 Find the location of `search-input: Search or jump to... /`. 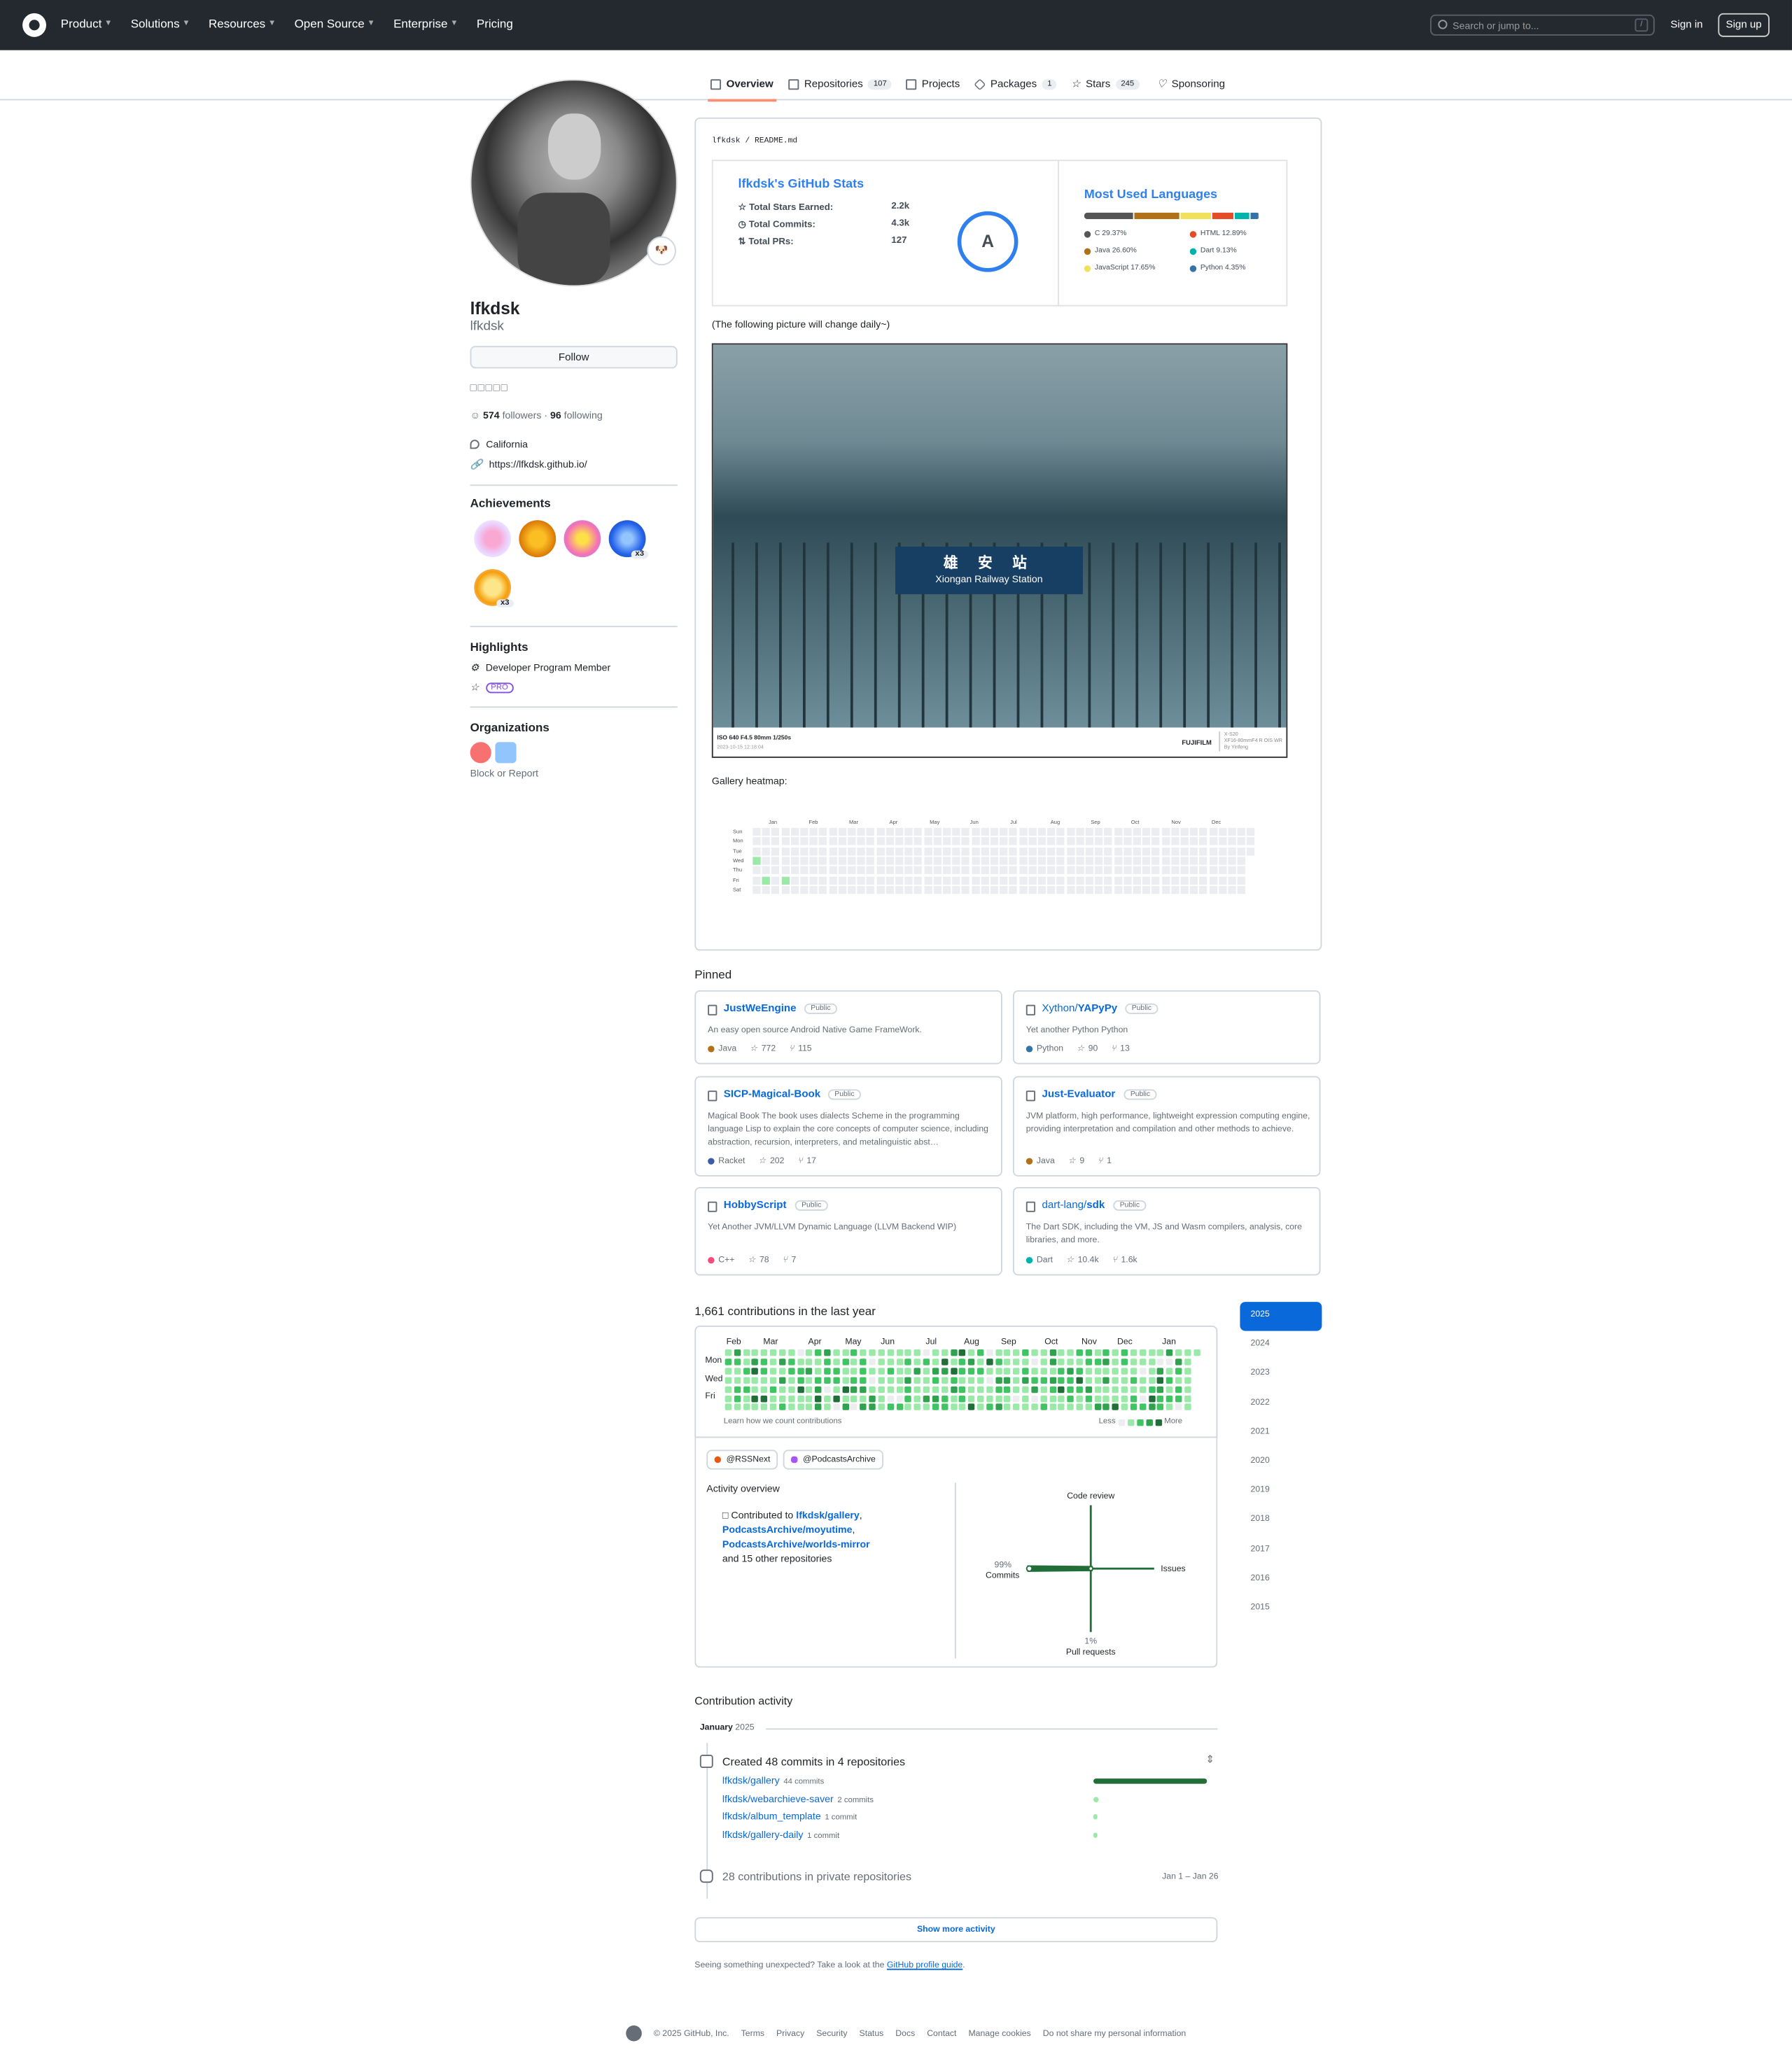

search-input: Search or jump to... / is located at coordinates (1542, 25).